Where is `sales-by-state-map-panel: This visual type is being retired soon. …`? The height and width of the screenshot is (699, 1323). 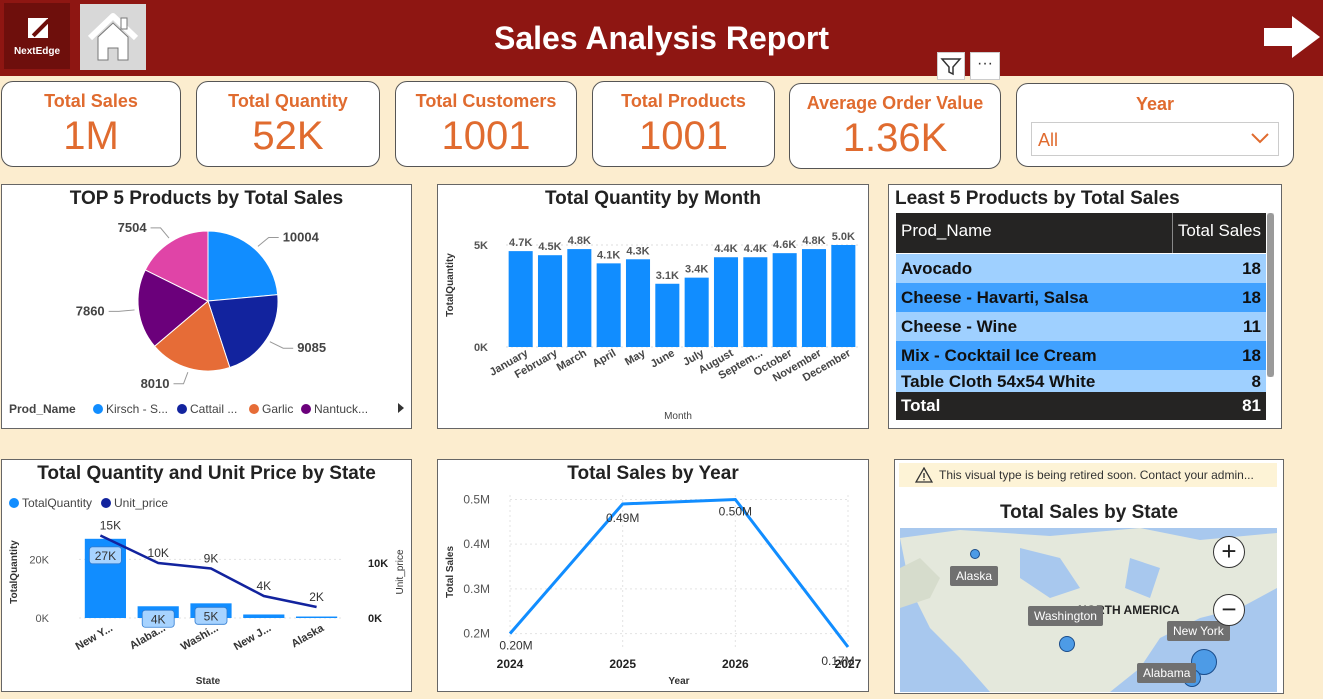 sales-by-state-map-panel: This visual type is being retired soon. … is located at coordinates (1089, 576).